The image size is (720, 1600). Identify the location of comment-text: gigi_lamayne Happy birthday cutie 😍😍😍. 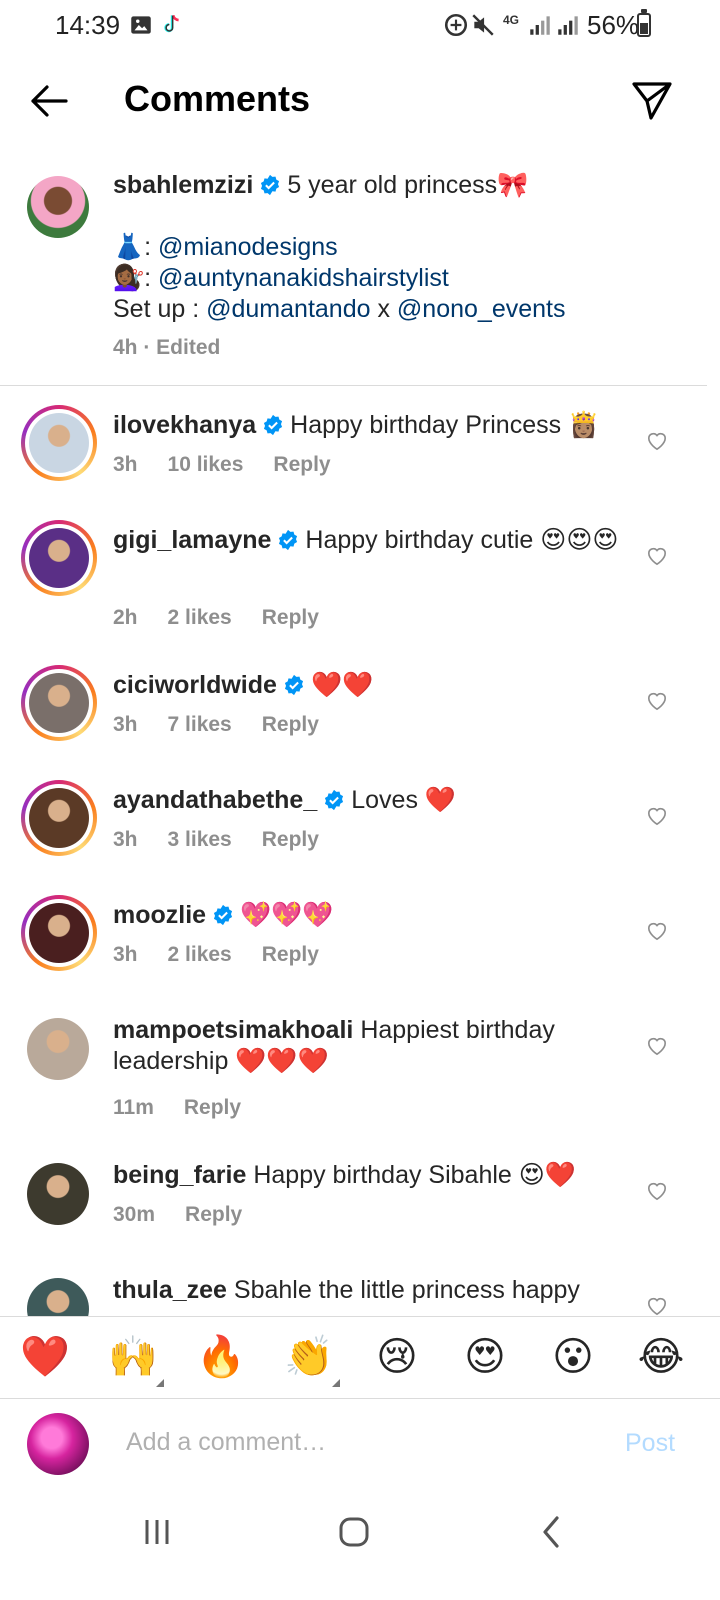
(368, 540).